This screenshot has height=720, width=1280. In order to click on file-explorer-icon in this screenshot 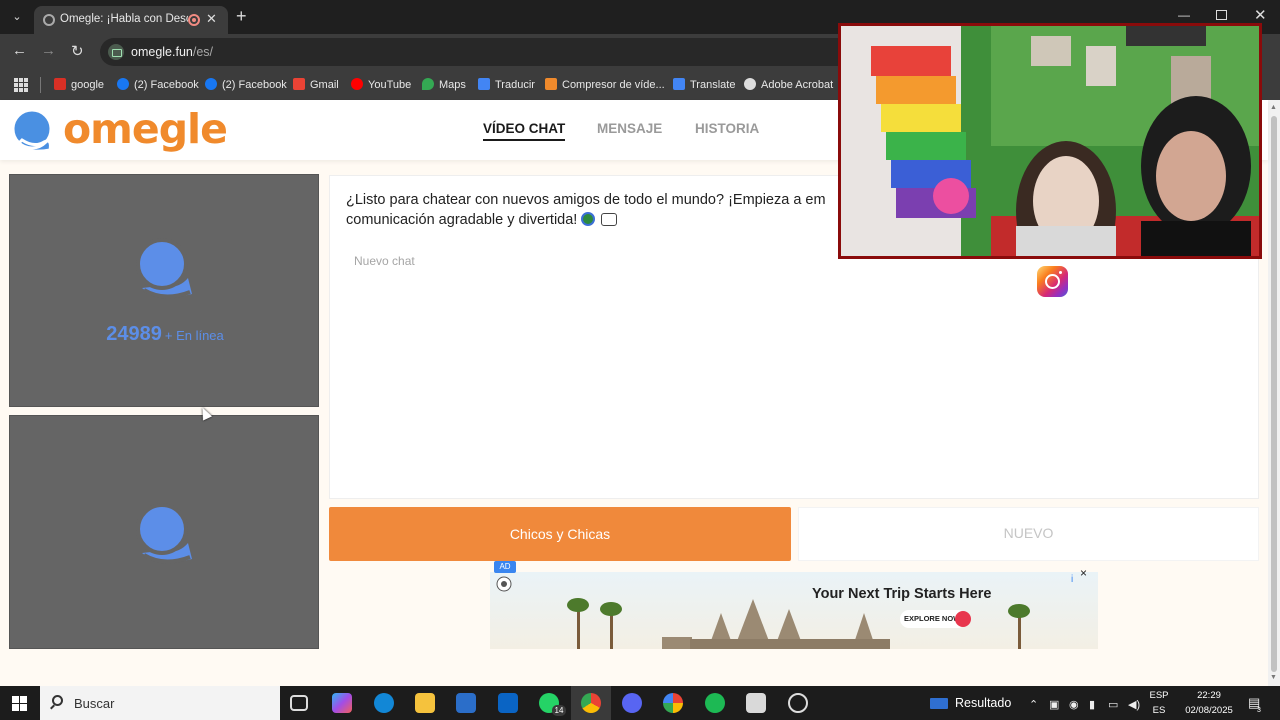, I will do `click(425, 703)`.